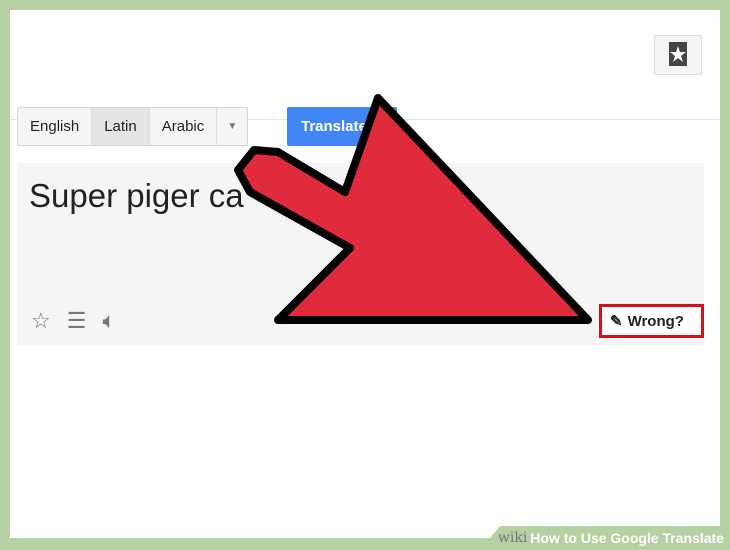 Image resolution: width=730 pixels, height=550 pixels. Describe the element at coordinates (627, 538) in the screenshot. I see `banner-title: How to Use Google Translate` at that location.